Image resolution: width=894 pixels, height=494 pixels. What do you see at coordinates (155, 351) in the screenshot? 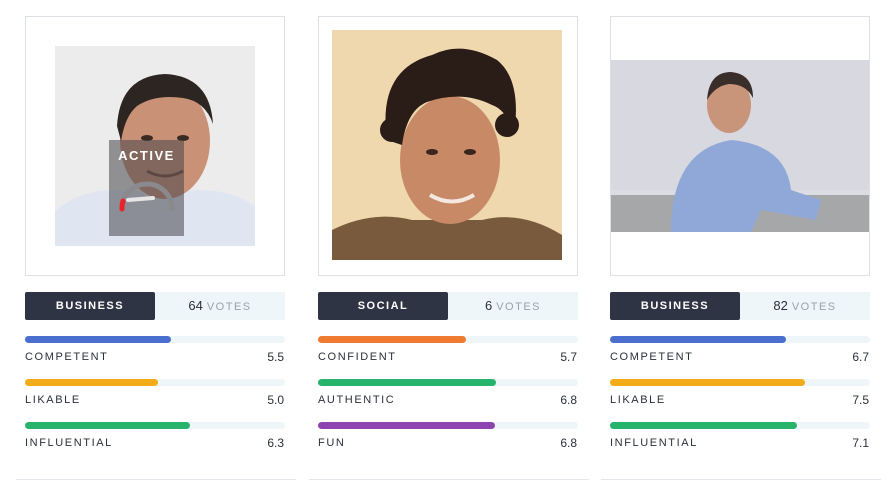
I see `trait-row: COMPETENT 5.5` at bounding box center [155, 351].